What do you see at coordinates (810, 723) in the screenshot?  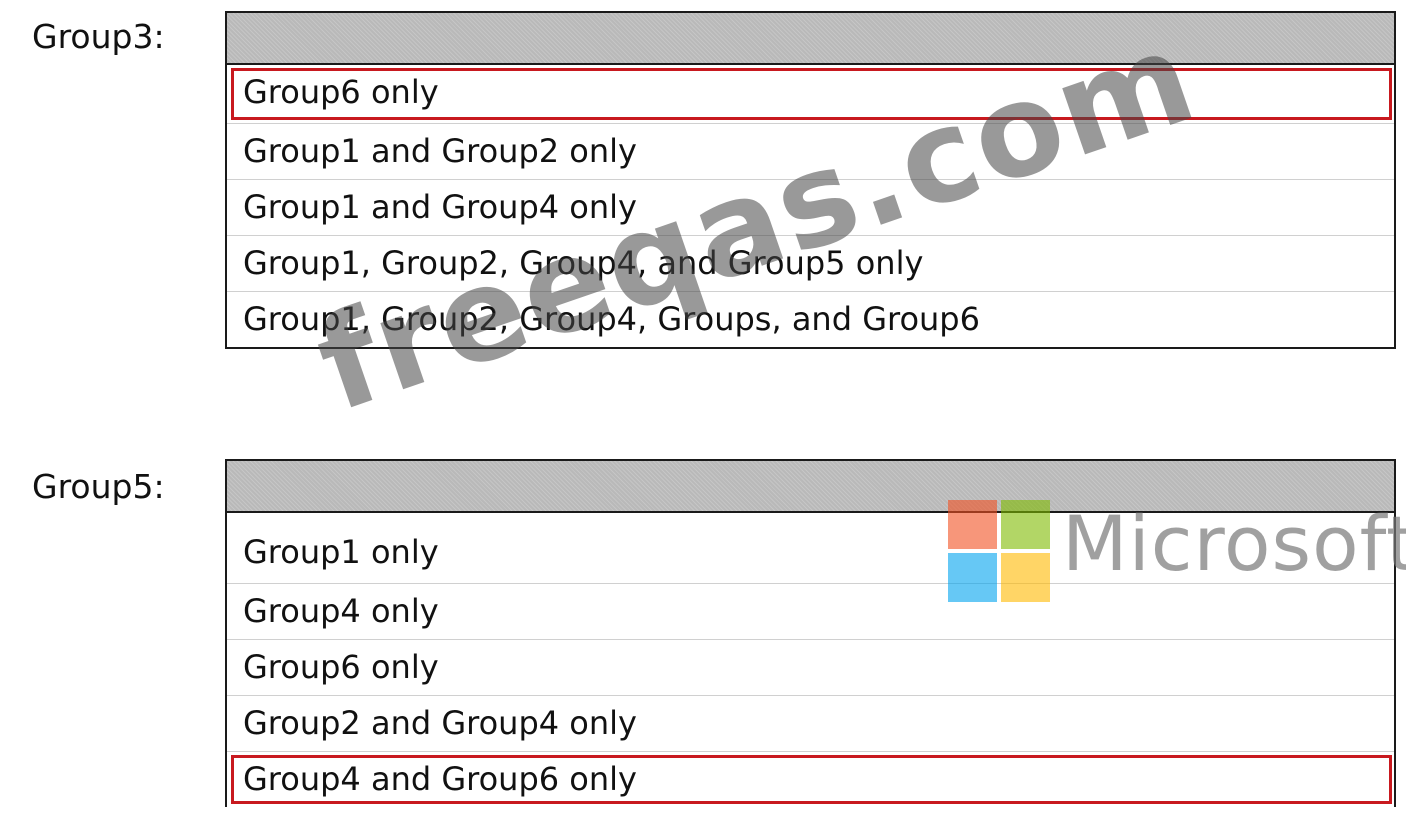 I see `group5-option-group2-group4: Group2 and Group4 only` at bounding box center [810, 723].